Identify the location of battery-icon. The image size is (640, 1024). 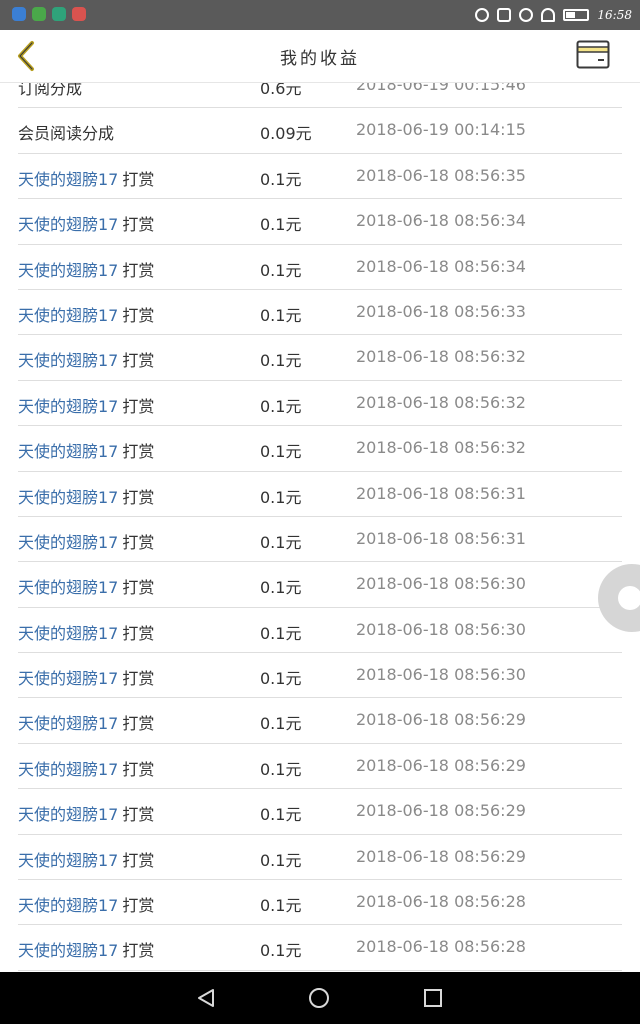
(576, 15).